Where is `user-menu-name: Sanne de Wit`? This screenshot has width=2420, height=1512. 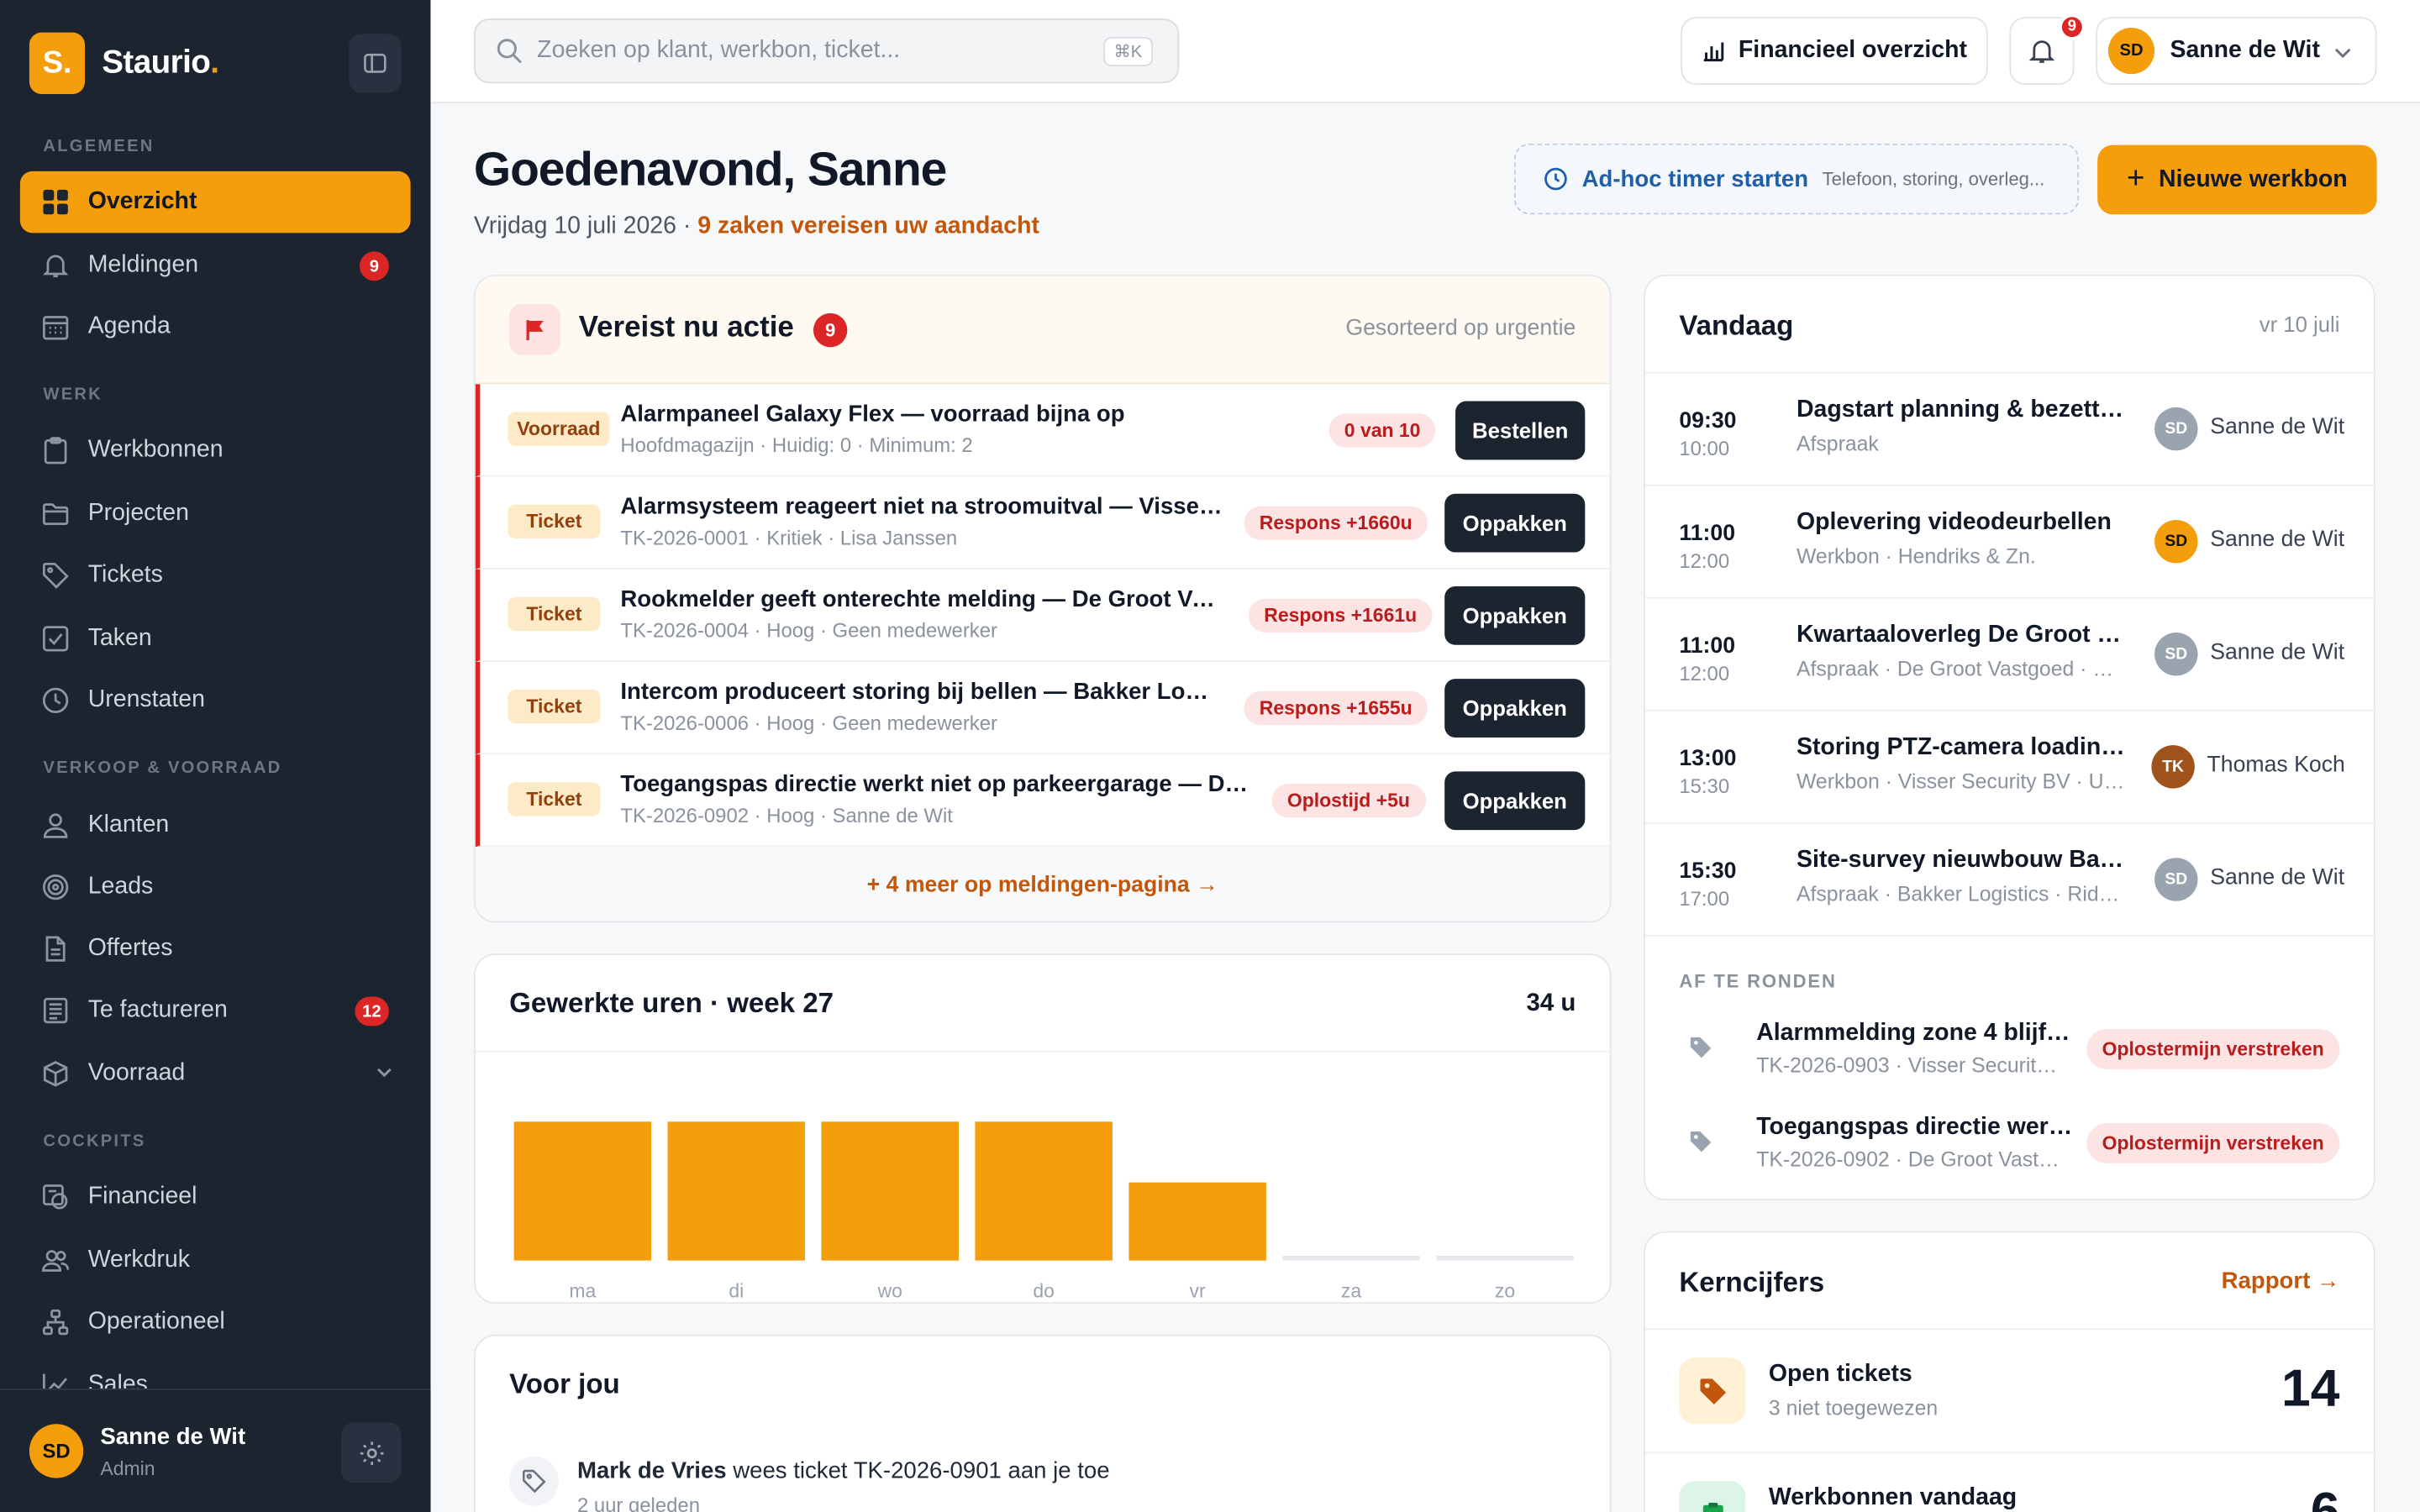 user-menu-name: Sanne de Wit is located at coordinates (2245, 50).